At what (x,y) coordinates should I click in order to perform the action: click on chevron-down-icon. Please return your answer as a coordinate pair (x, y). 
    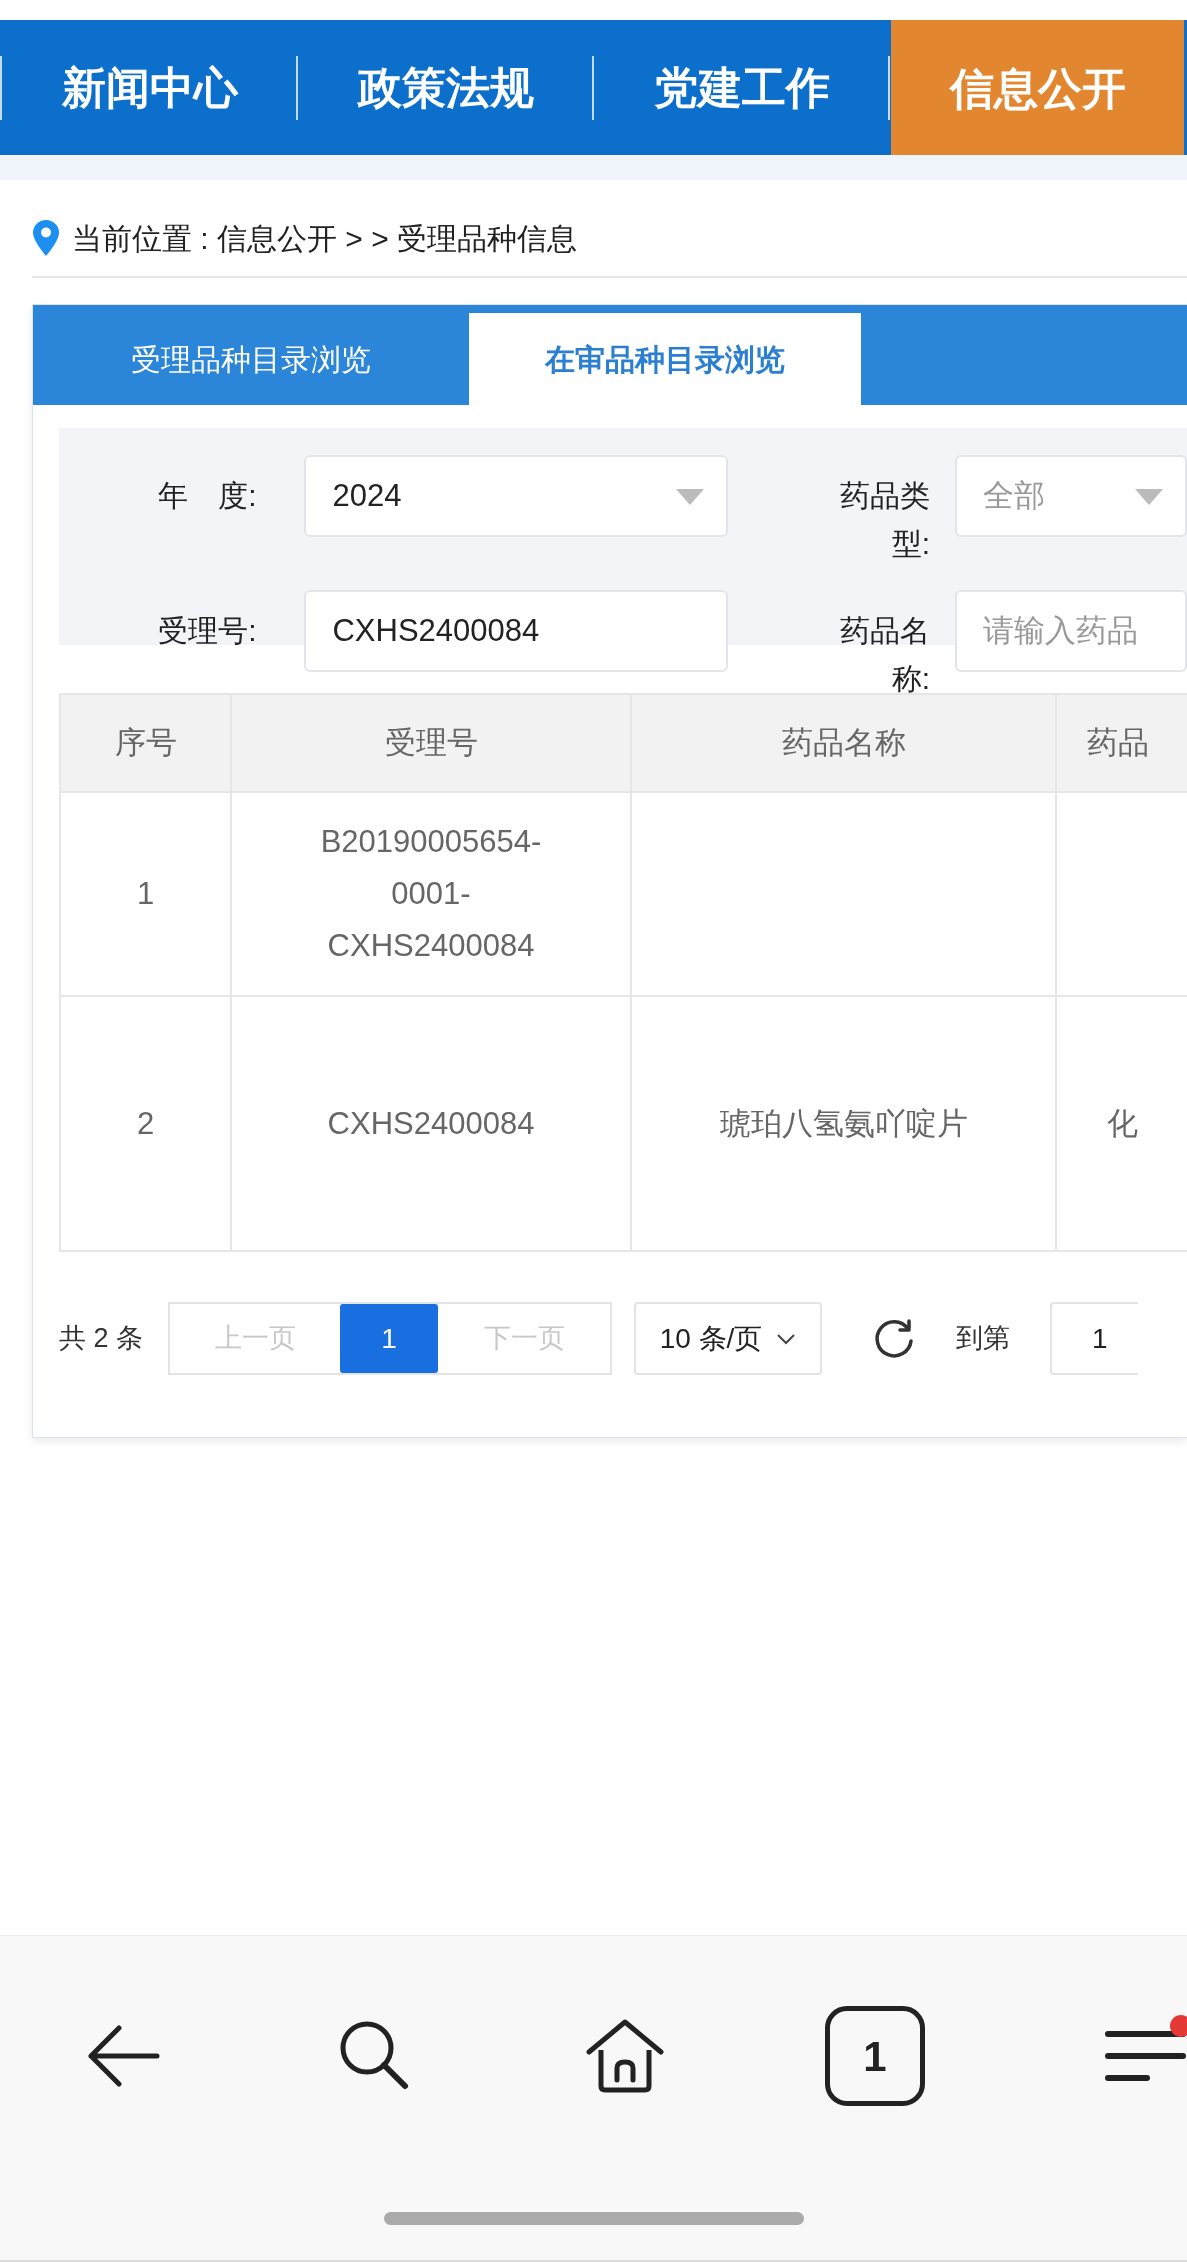
    Looking at the image, I should click on (786, 1338).